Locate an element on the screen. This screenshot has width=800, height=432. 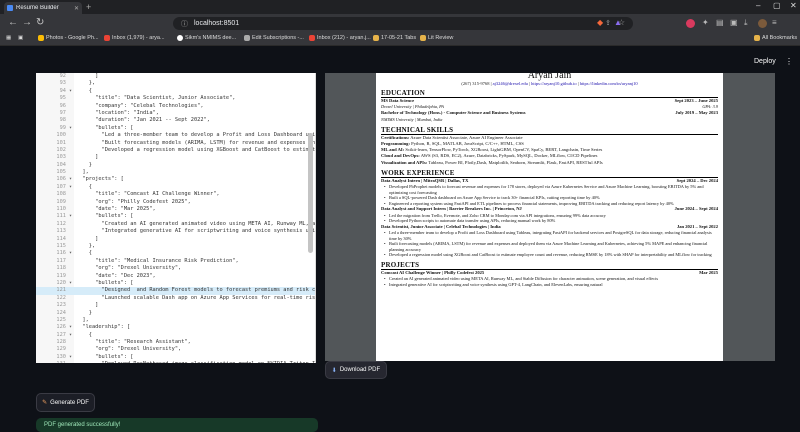
deploy-button: Deploy is located at coordinates (765, 61).